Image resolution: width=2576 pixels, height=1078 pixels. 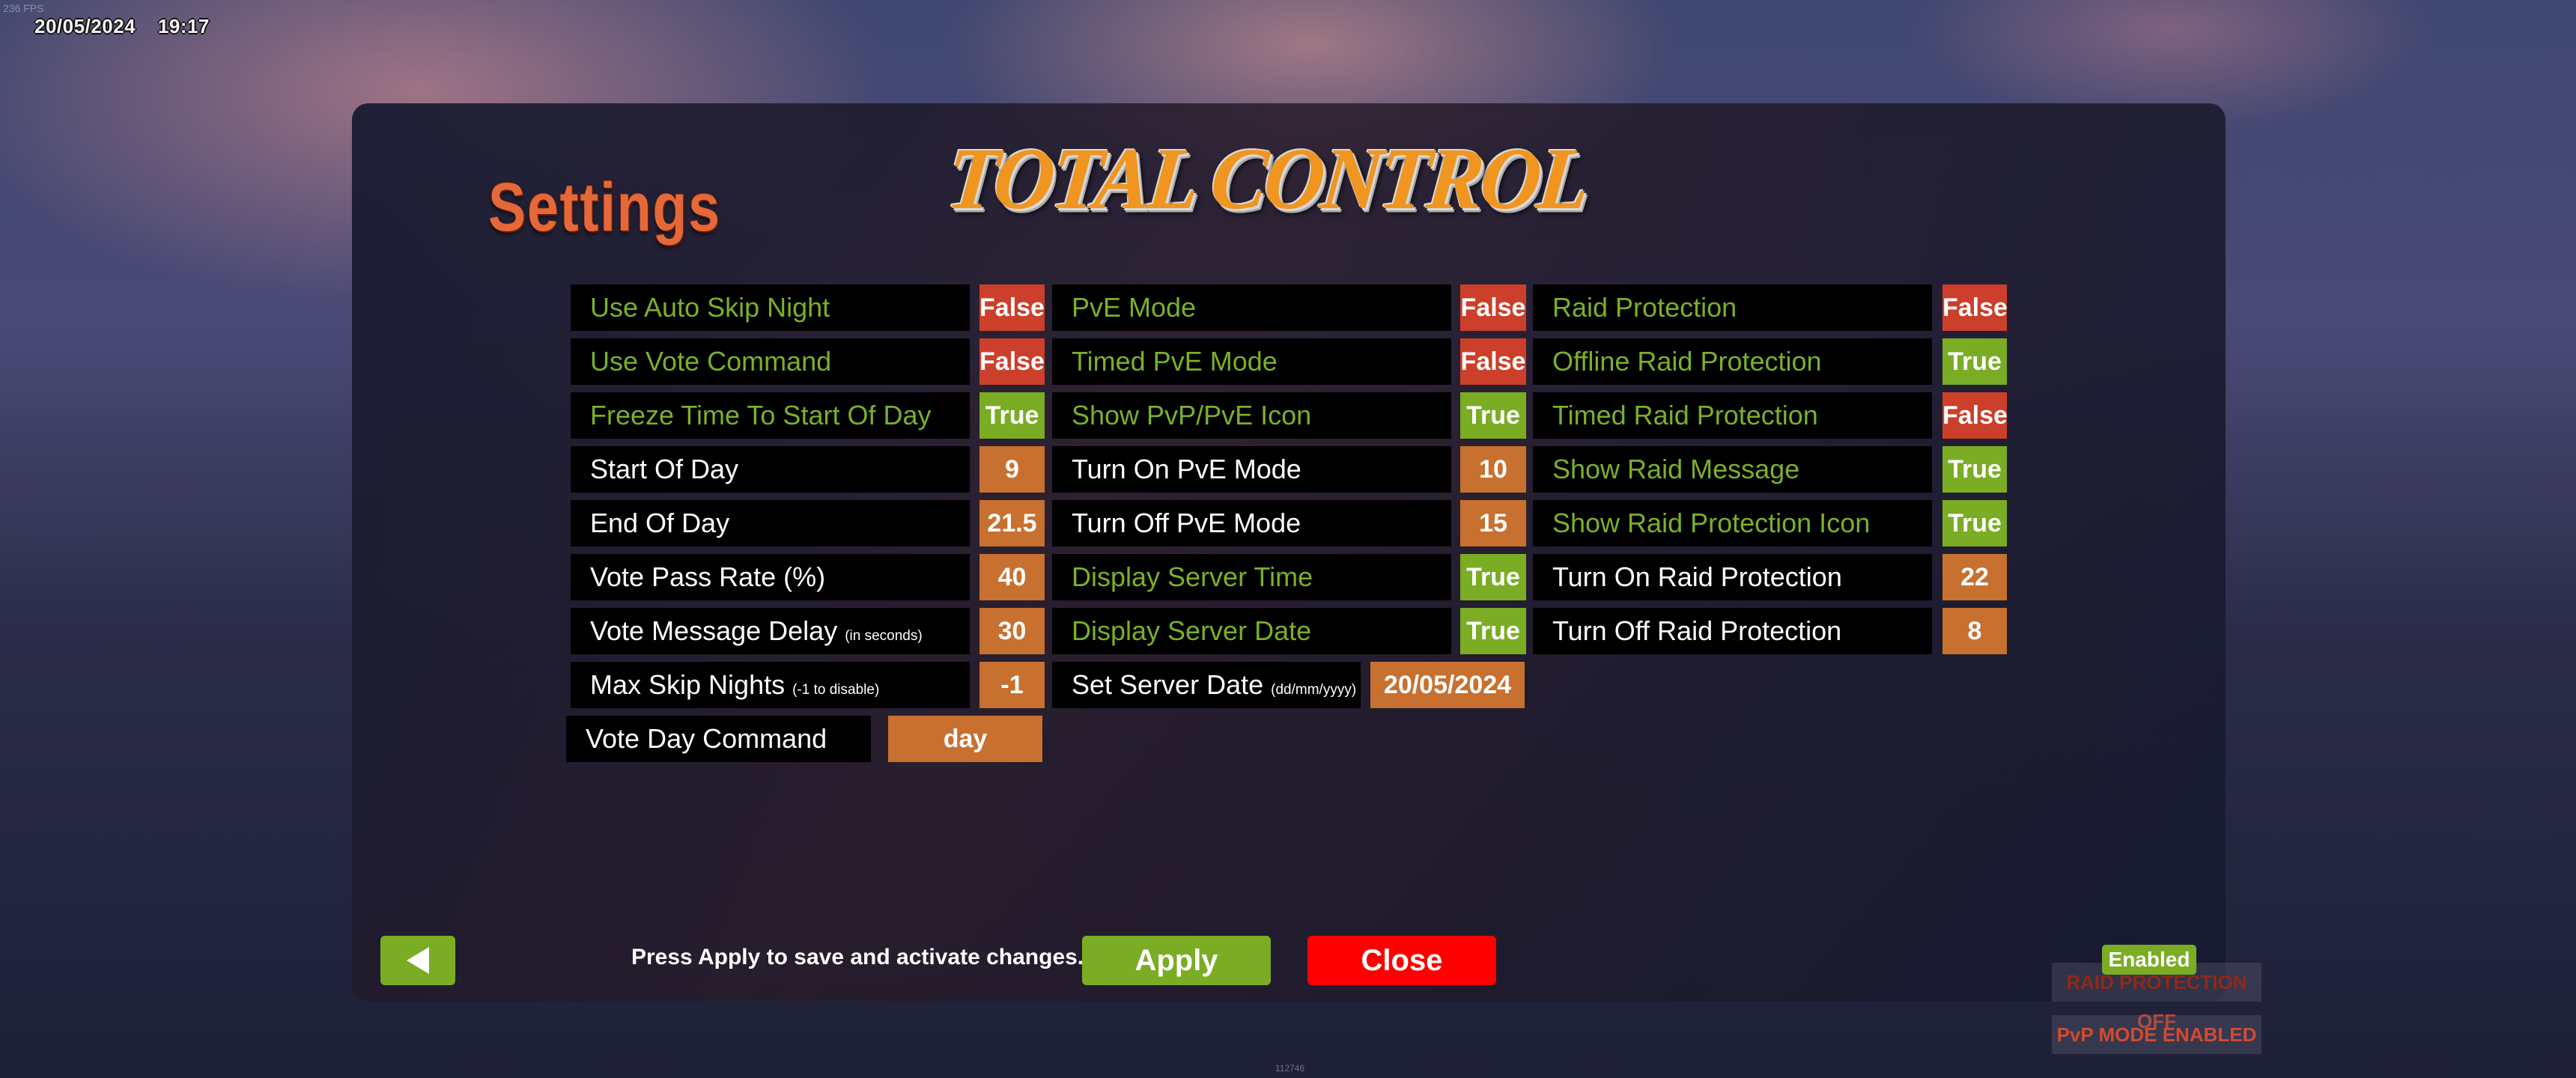 What do you see at coordinates (1012, 469) in the screenshot?
I see `setting-value-input: 9` at bounding box center [1012, 469].